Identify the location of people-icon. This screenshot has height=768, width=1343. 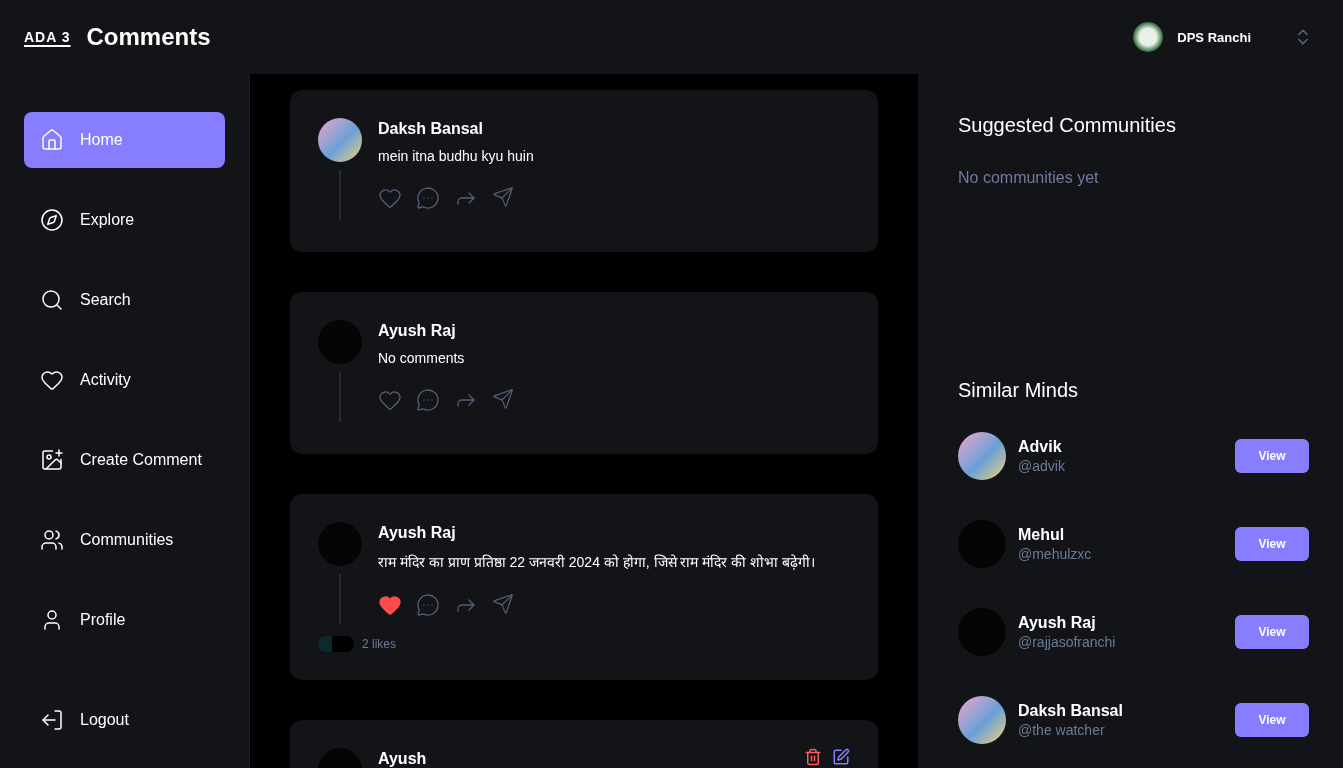
(52, 540).